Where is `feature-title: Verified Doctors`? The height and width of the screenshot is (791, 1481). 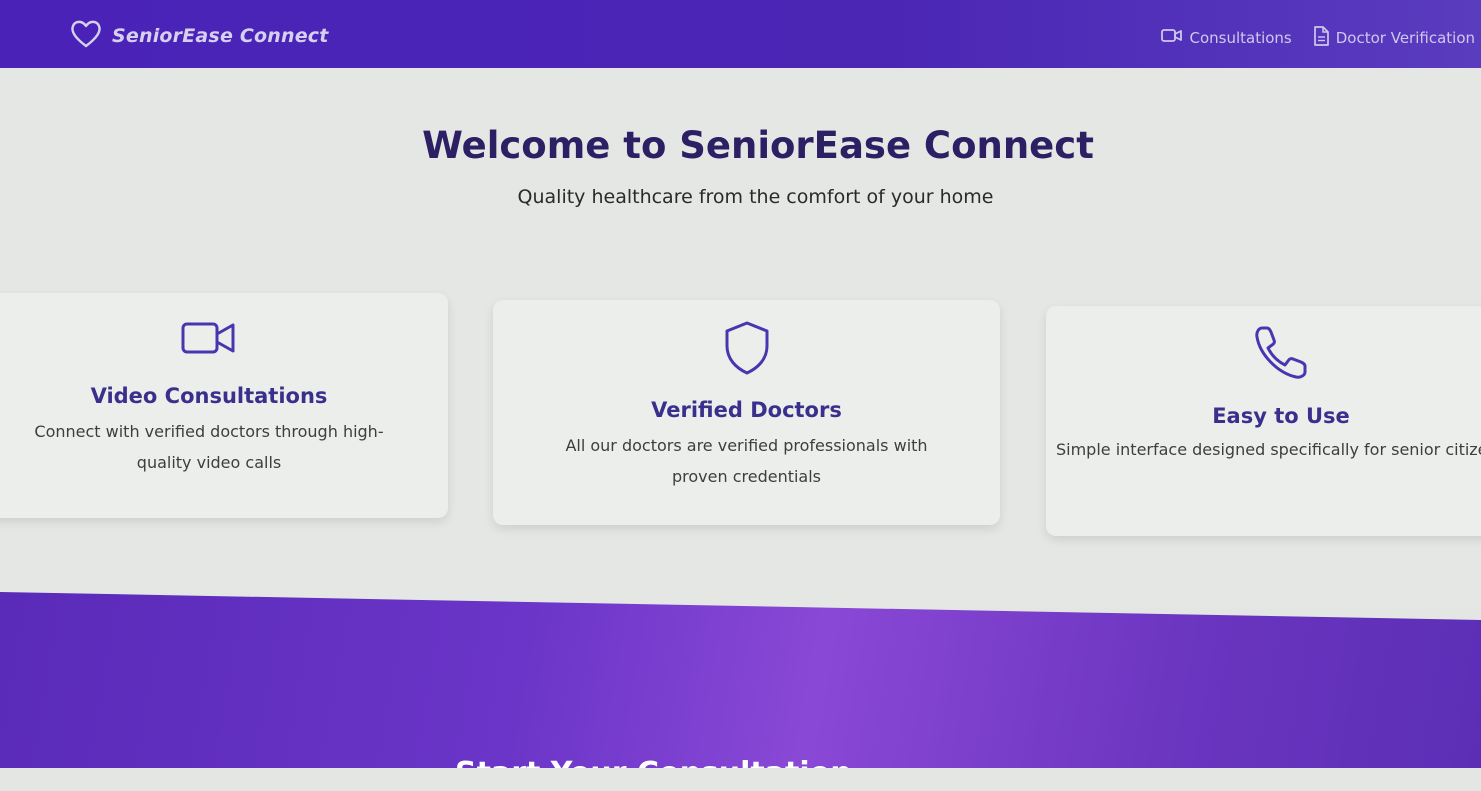
feature-title: Verified Doctors is located at coordinates (746, 410).